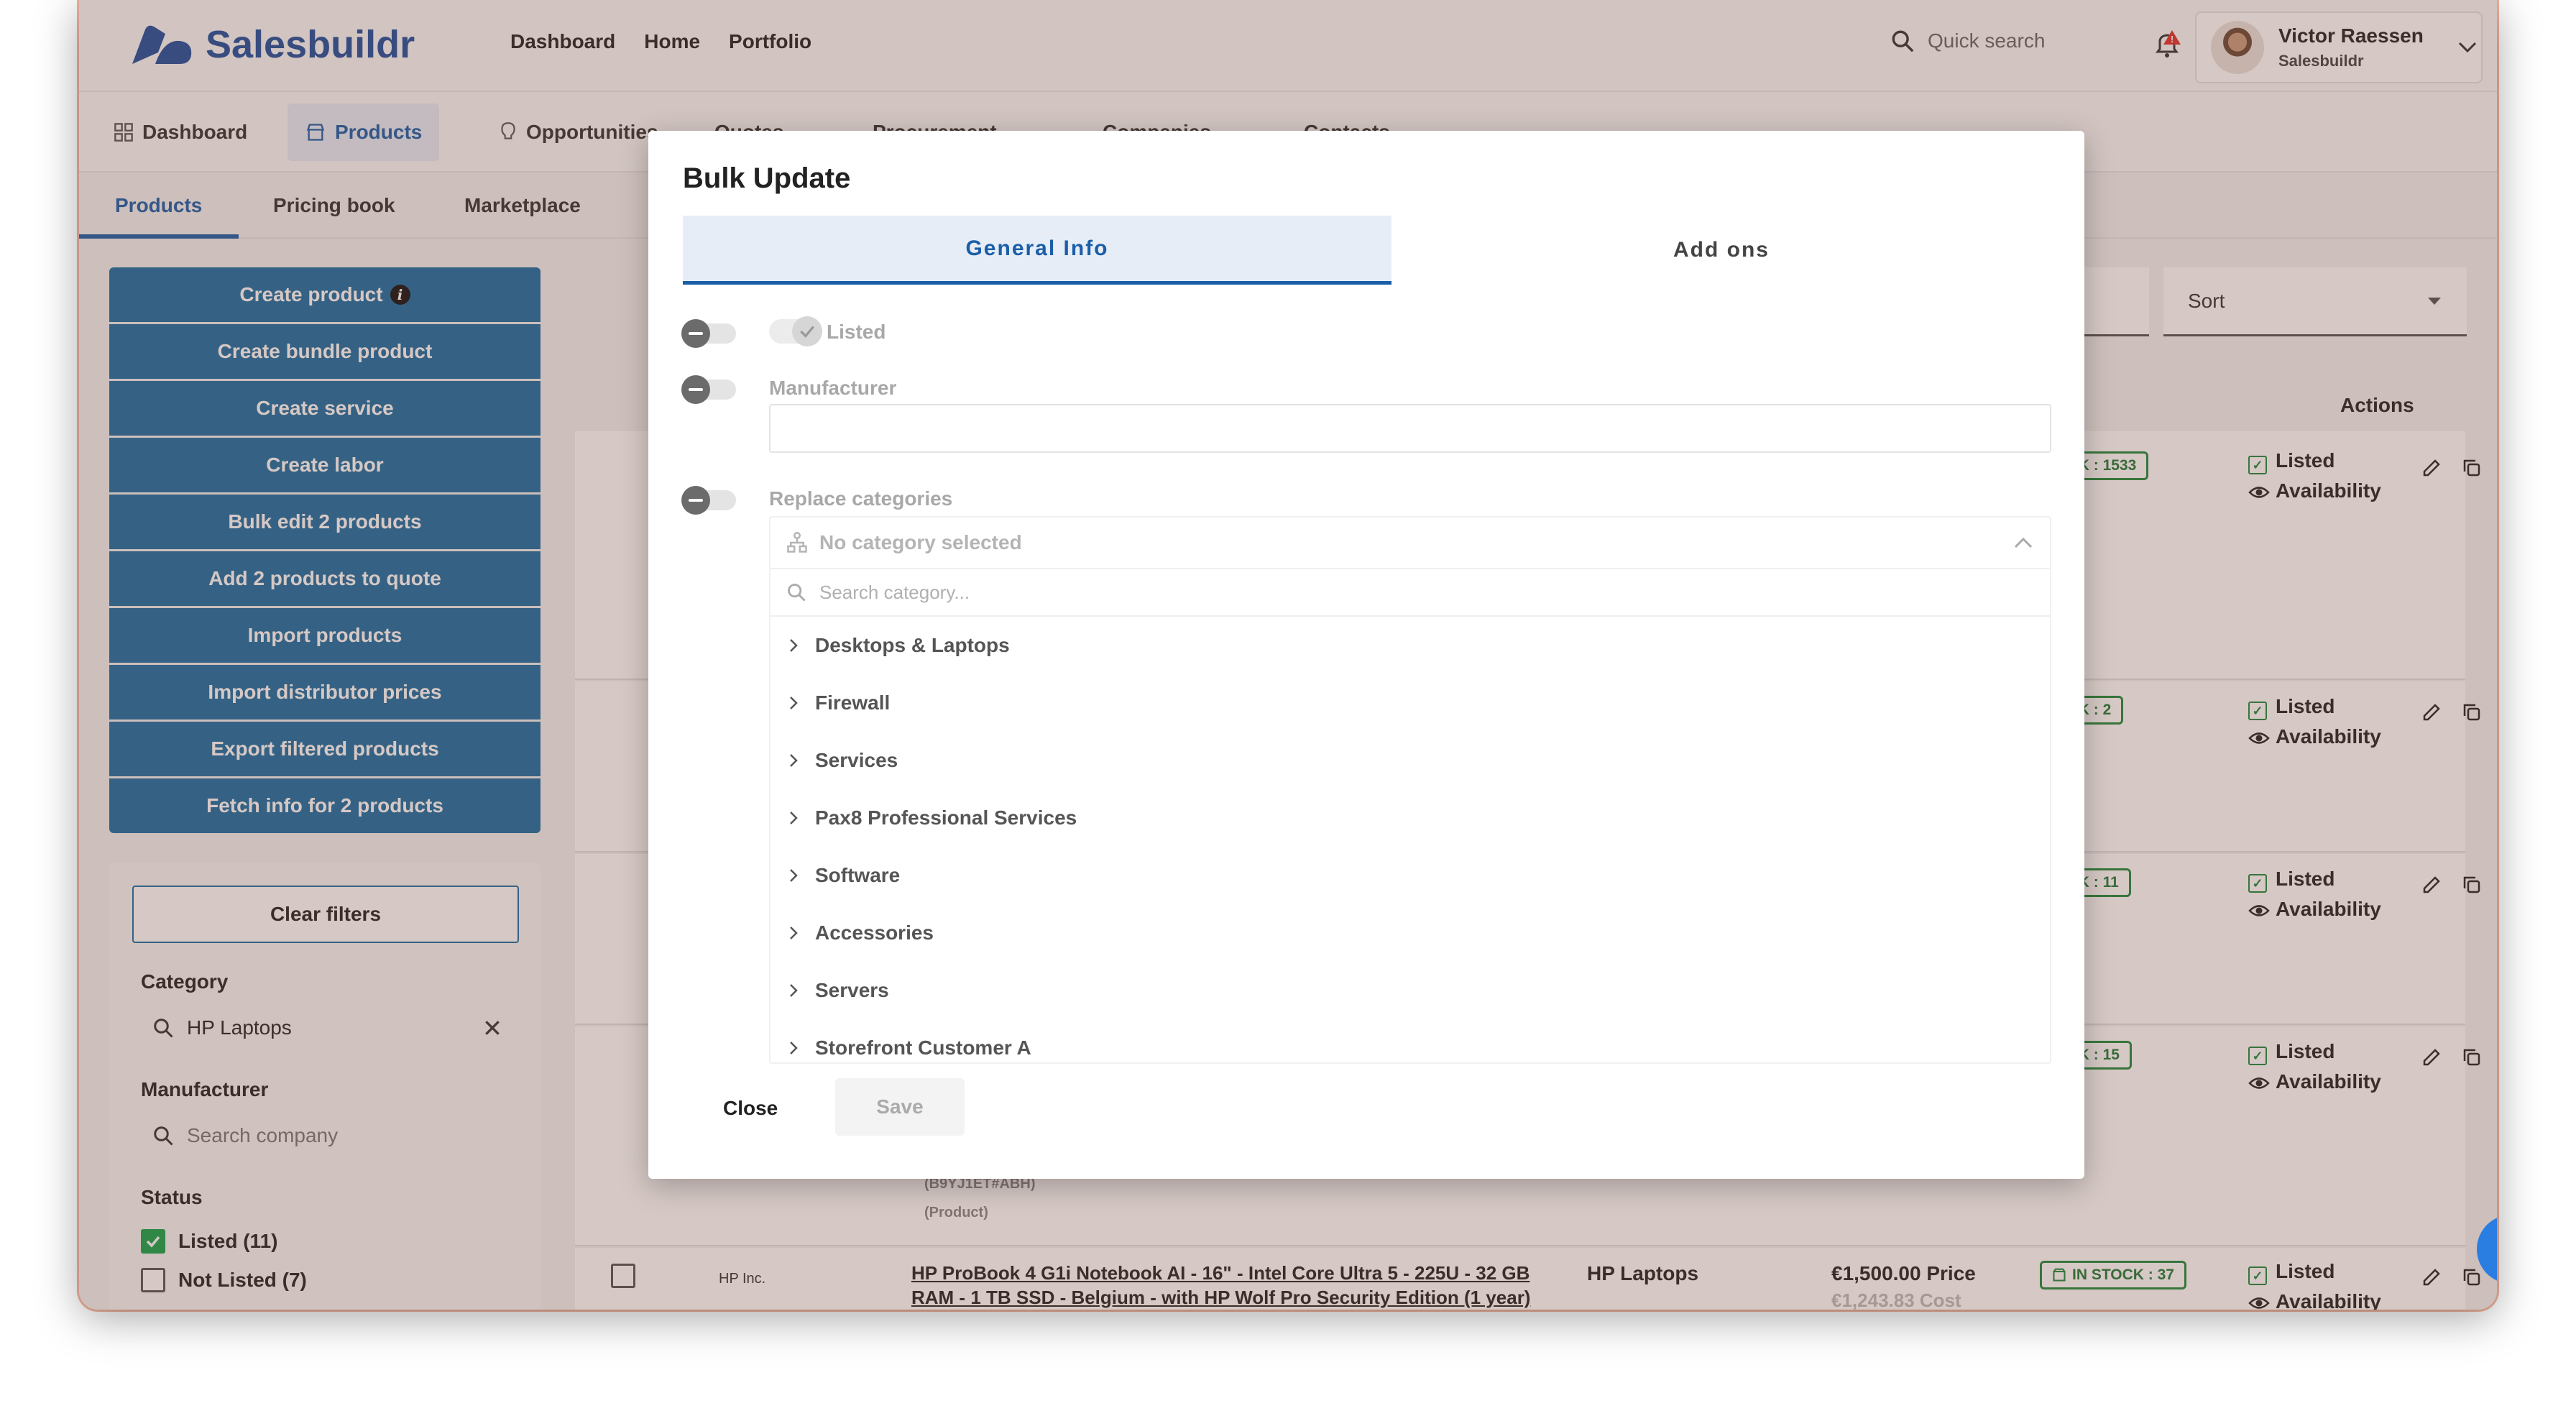 The image size is (2576, 1416). What do you see at coordinates (900, 1107) in the screenshot?
I see `save-button: Save` at bounding box center [900, 1107].